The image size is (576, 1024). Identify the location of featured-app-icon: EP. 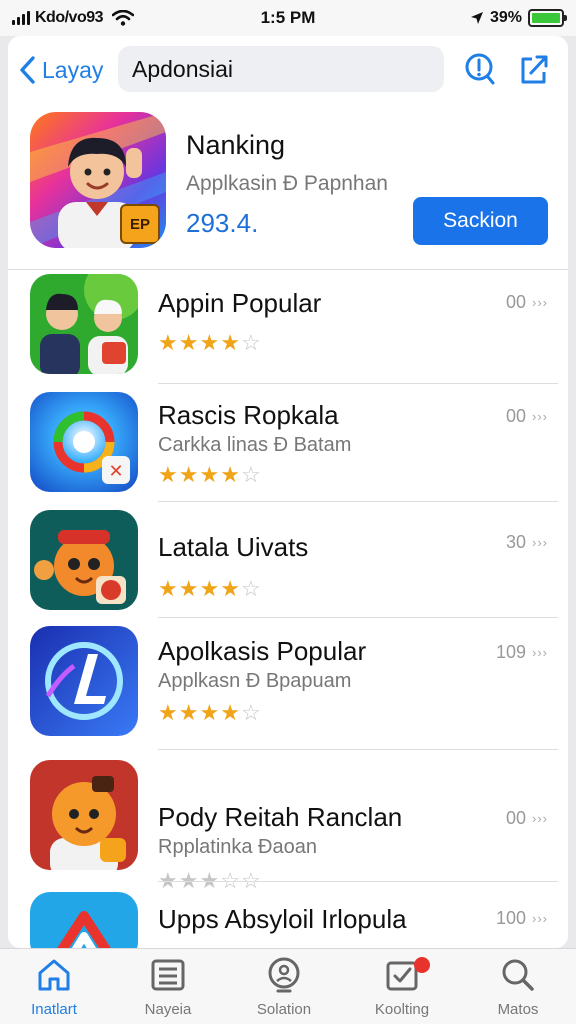
(98, 180).